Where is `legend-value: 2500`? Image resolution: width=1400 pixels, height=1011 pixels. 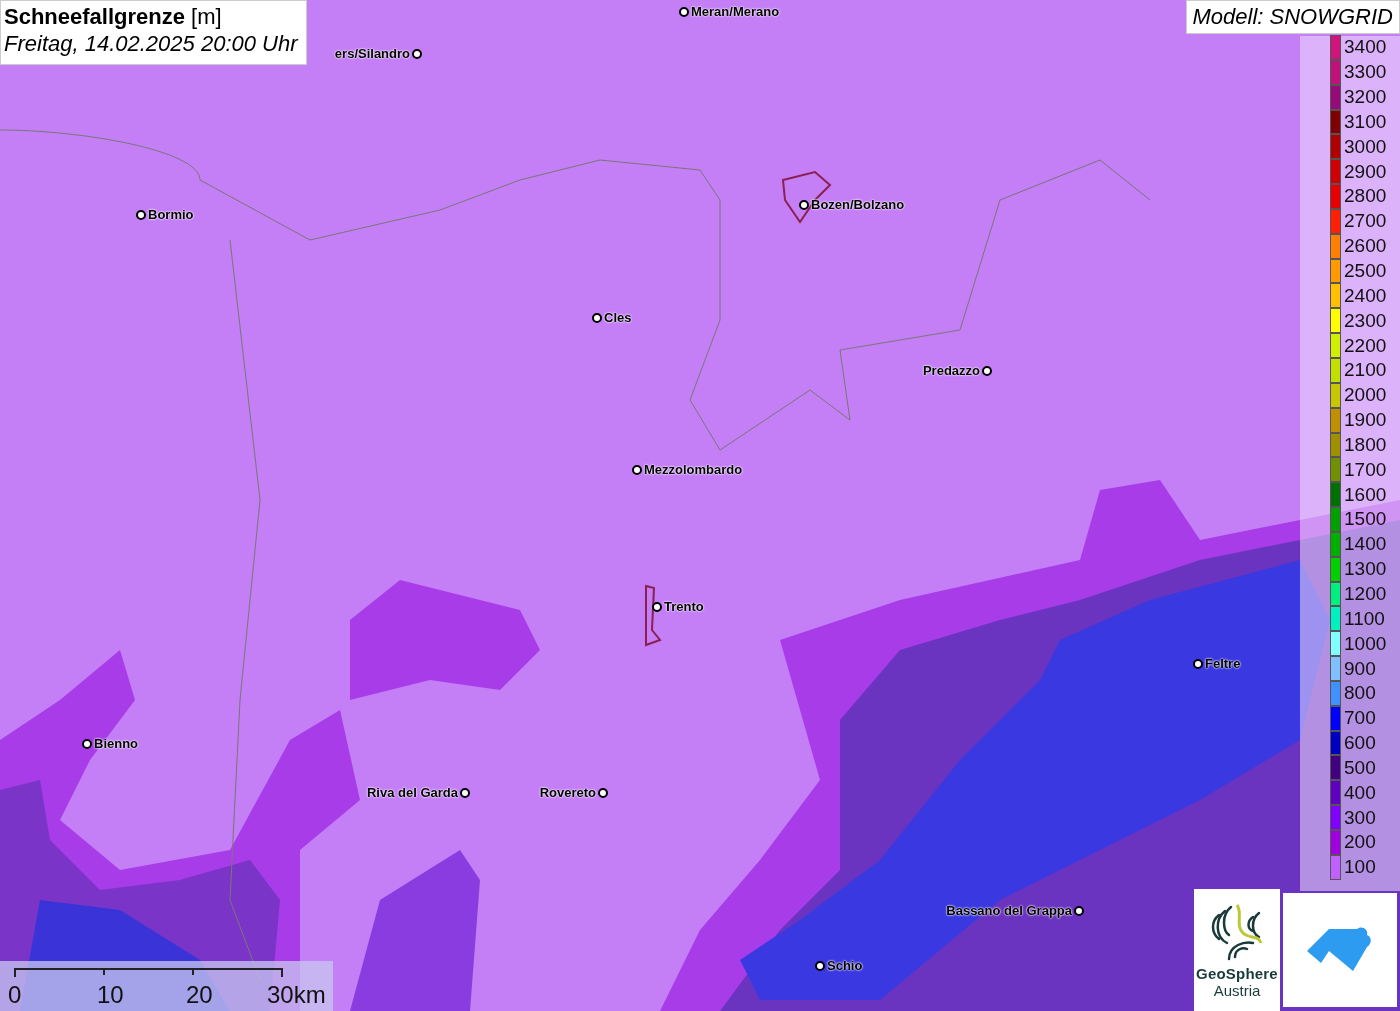
legend-value: 2500 is located at coordinates (1365, 271).